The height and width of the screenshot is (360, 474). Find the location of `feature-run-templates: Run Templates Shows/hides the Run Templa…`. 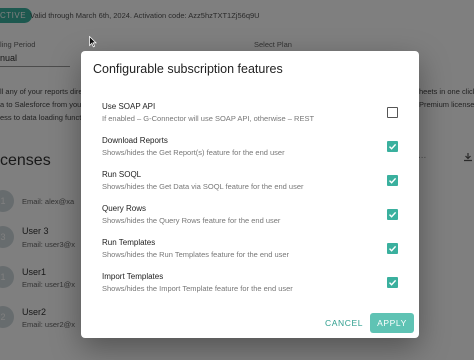

feature-run-templates: Run Templates Shows/hides the Run Templa… is located at coordinates (252, 252).